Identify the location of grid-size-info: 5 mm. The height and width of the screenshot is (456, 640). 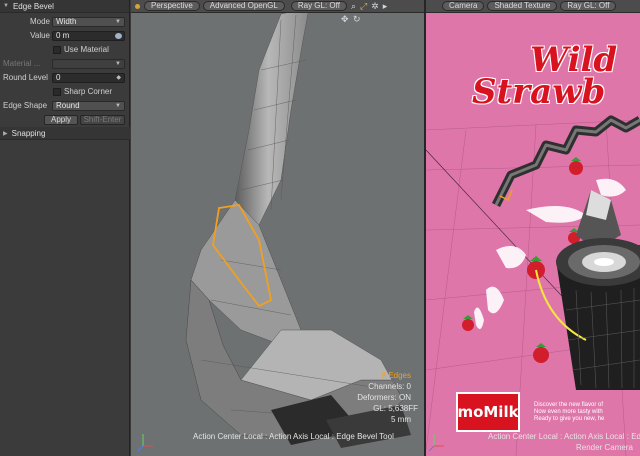
(401, 419).